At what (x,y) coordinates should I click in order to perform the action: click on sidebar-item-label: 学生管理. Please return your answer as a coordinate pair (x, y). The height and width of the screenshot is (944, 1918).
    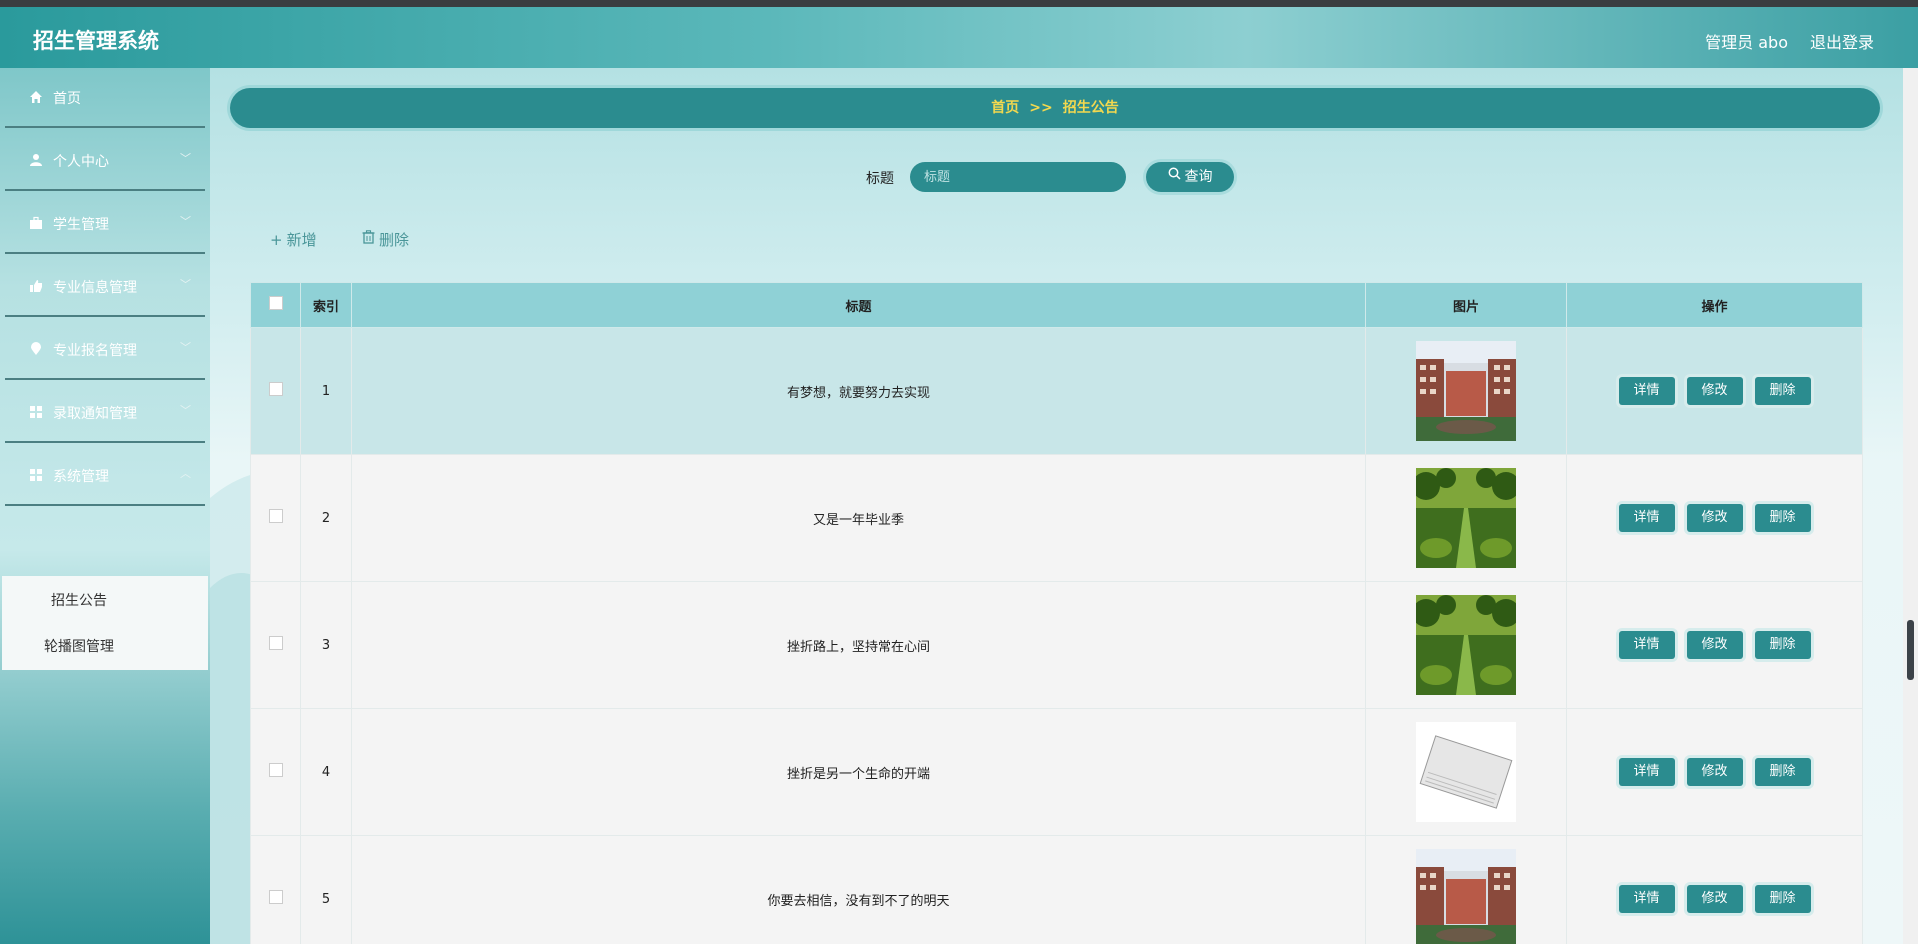
    Looking at the image, I should click on (81, 225).